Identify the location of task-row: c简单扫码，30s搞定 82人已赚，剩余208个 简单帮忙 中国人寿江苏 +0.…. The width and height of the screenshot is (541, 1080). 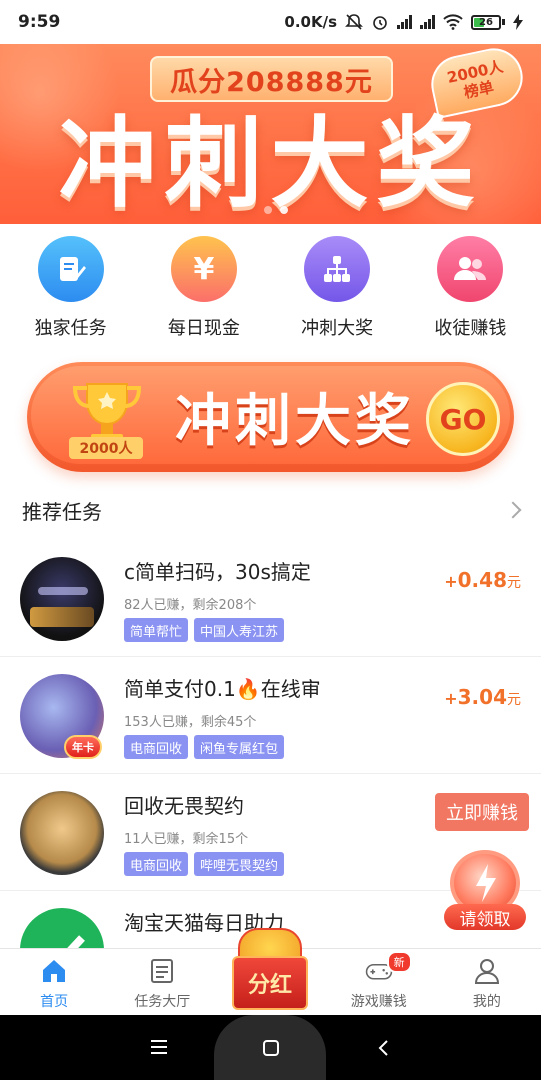
(270, 598).